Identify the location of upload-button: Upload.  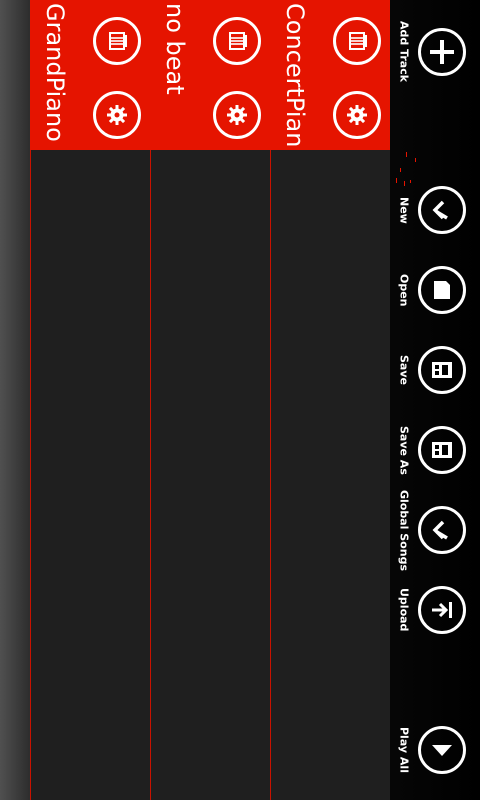
(435, 610).